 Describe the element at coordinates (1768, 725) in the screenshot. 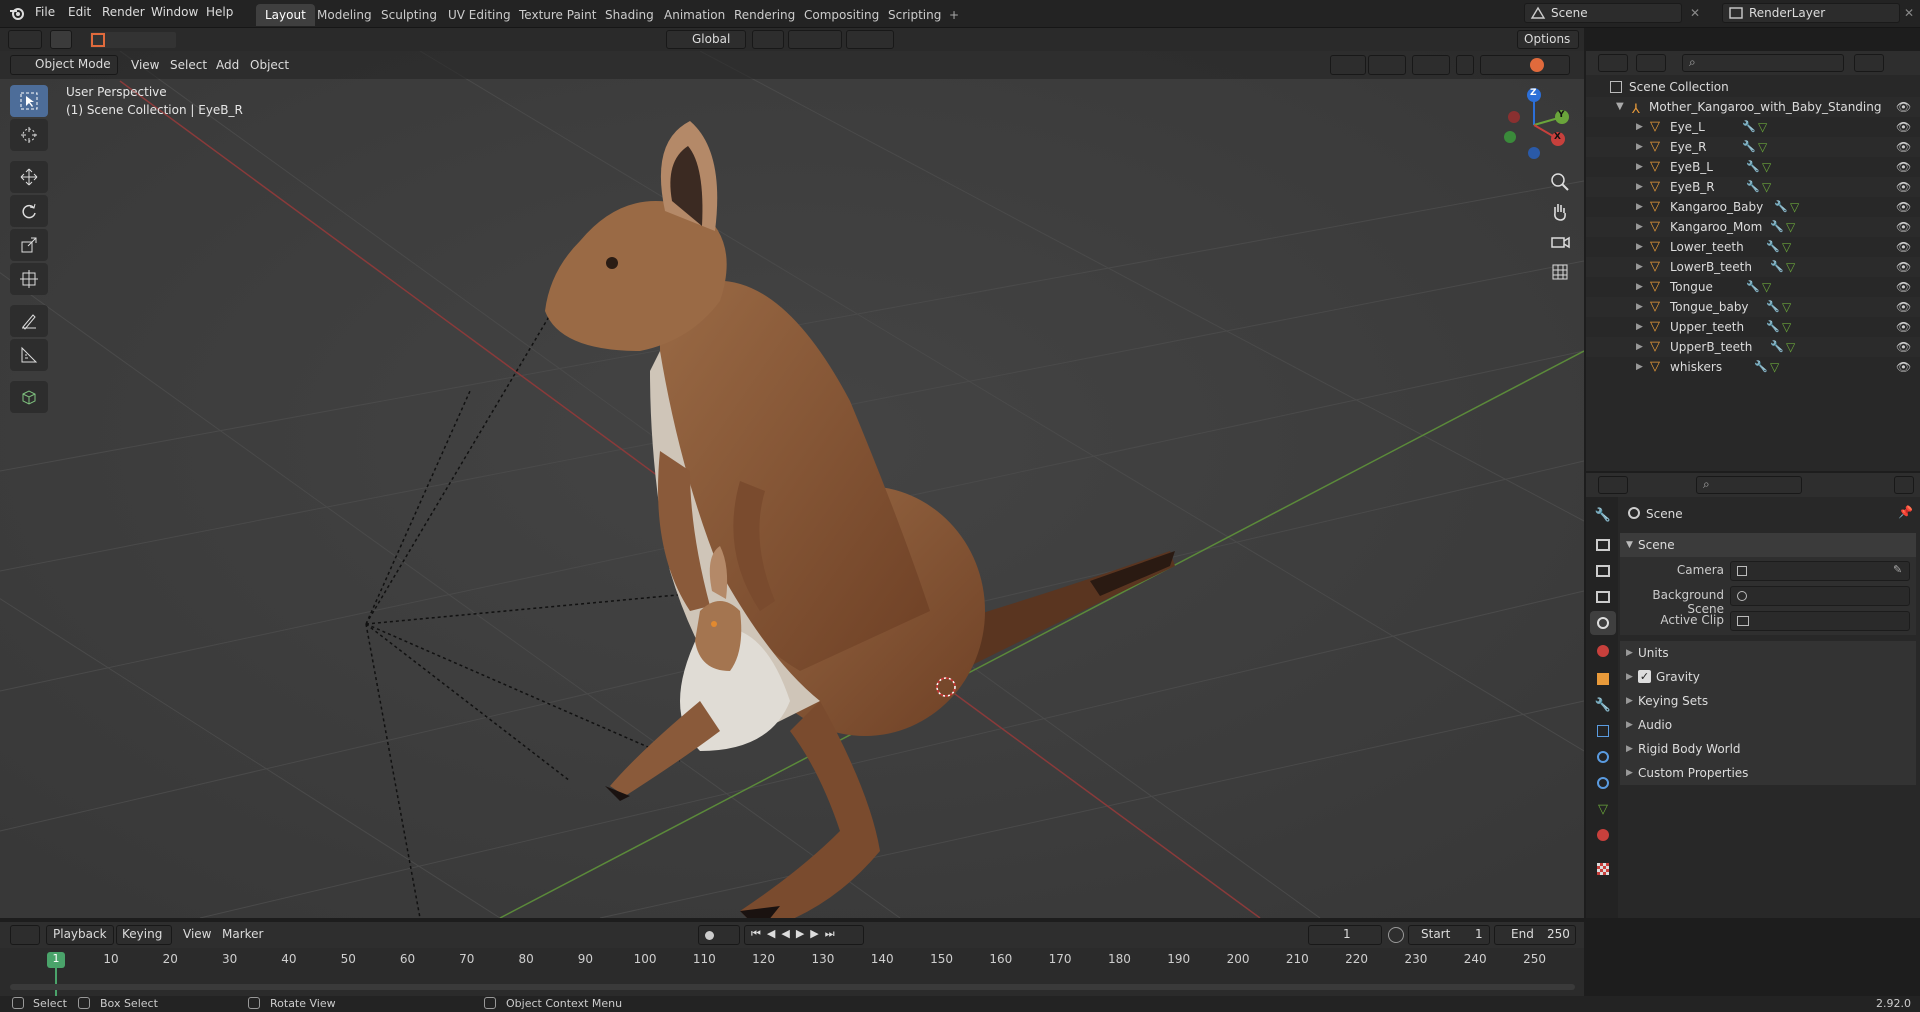

I see `subpanel-header: ▶ Audio` at that location.